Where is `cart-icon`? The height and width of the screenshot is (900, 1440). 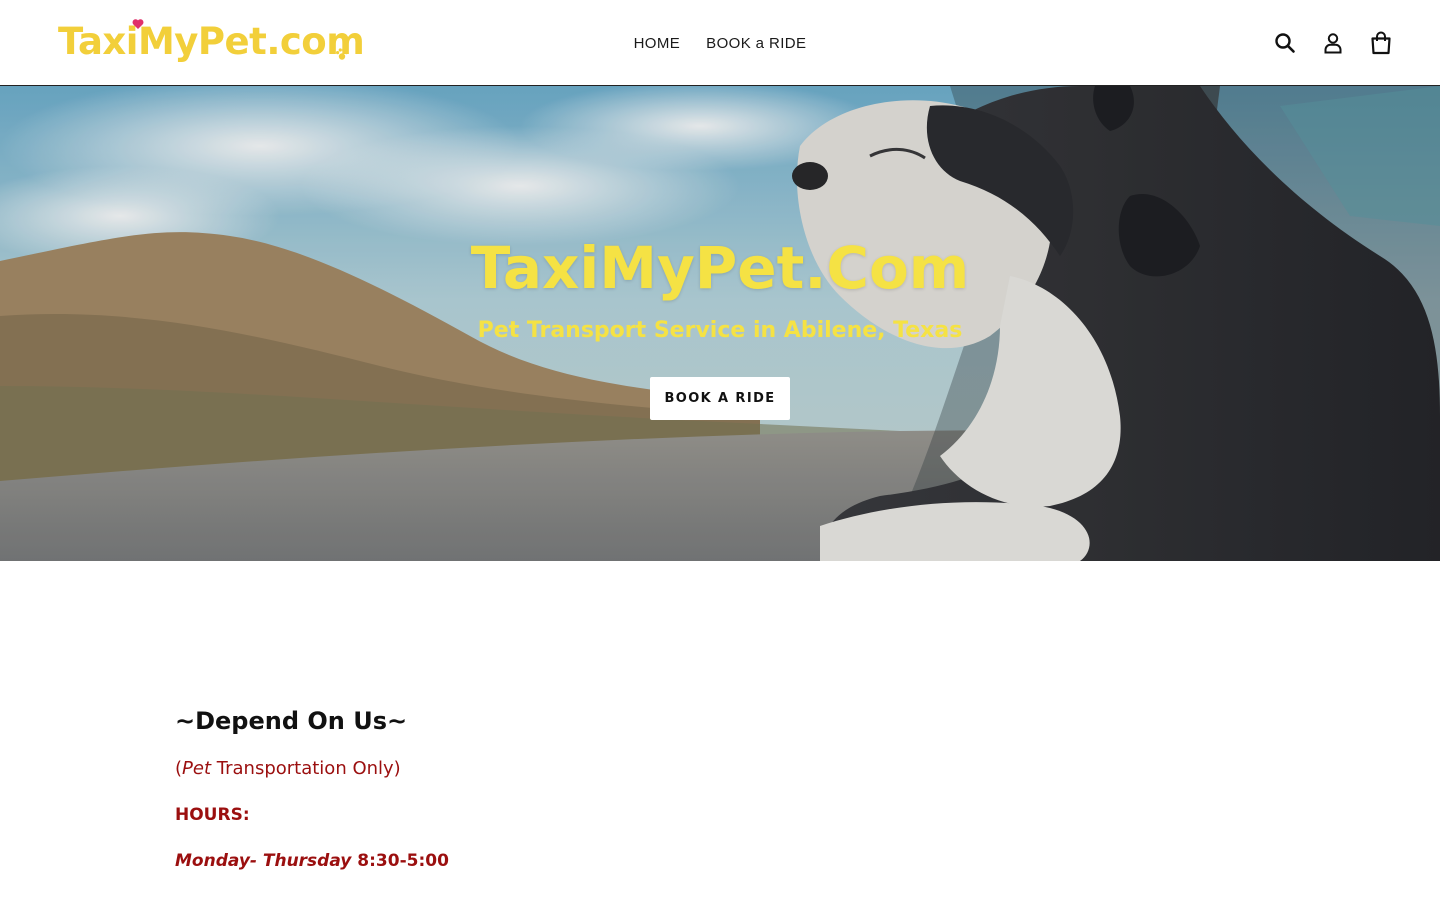 cart-icon is located at coordinates (1381, 43).